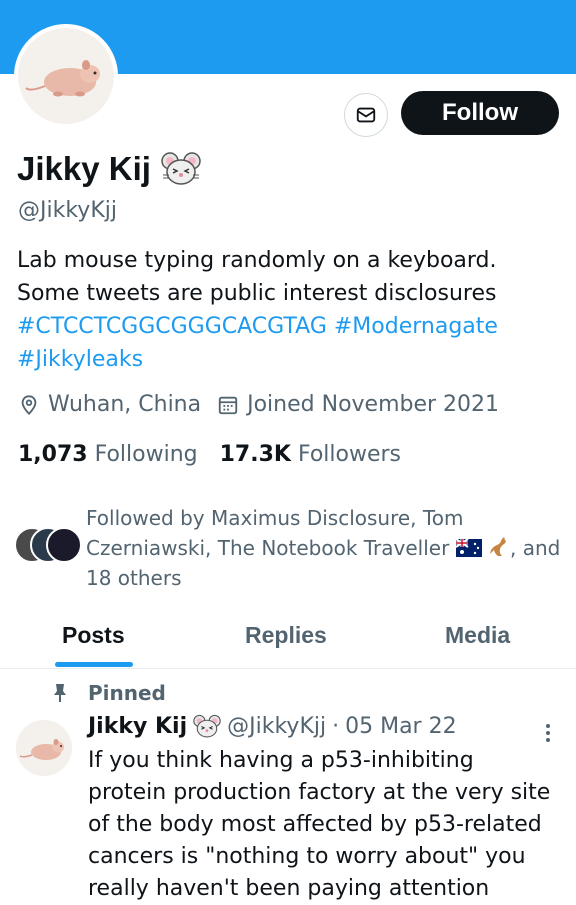 Image resolution: width=576 pixels, height=905 pixels. Describe the element at coordinates (276, 726) in the screenshot. I see `post-author-handle: @JikkyKjj` at that location.